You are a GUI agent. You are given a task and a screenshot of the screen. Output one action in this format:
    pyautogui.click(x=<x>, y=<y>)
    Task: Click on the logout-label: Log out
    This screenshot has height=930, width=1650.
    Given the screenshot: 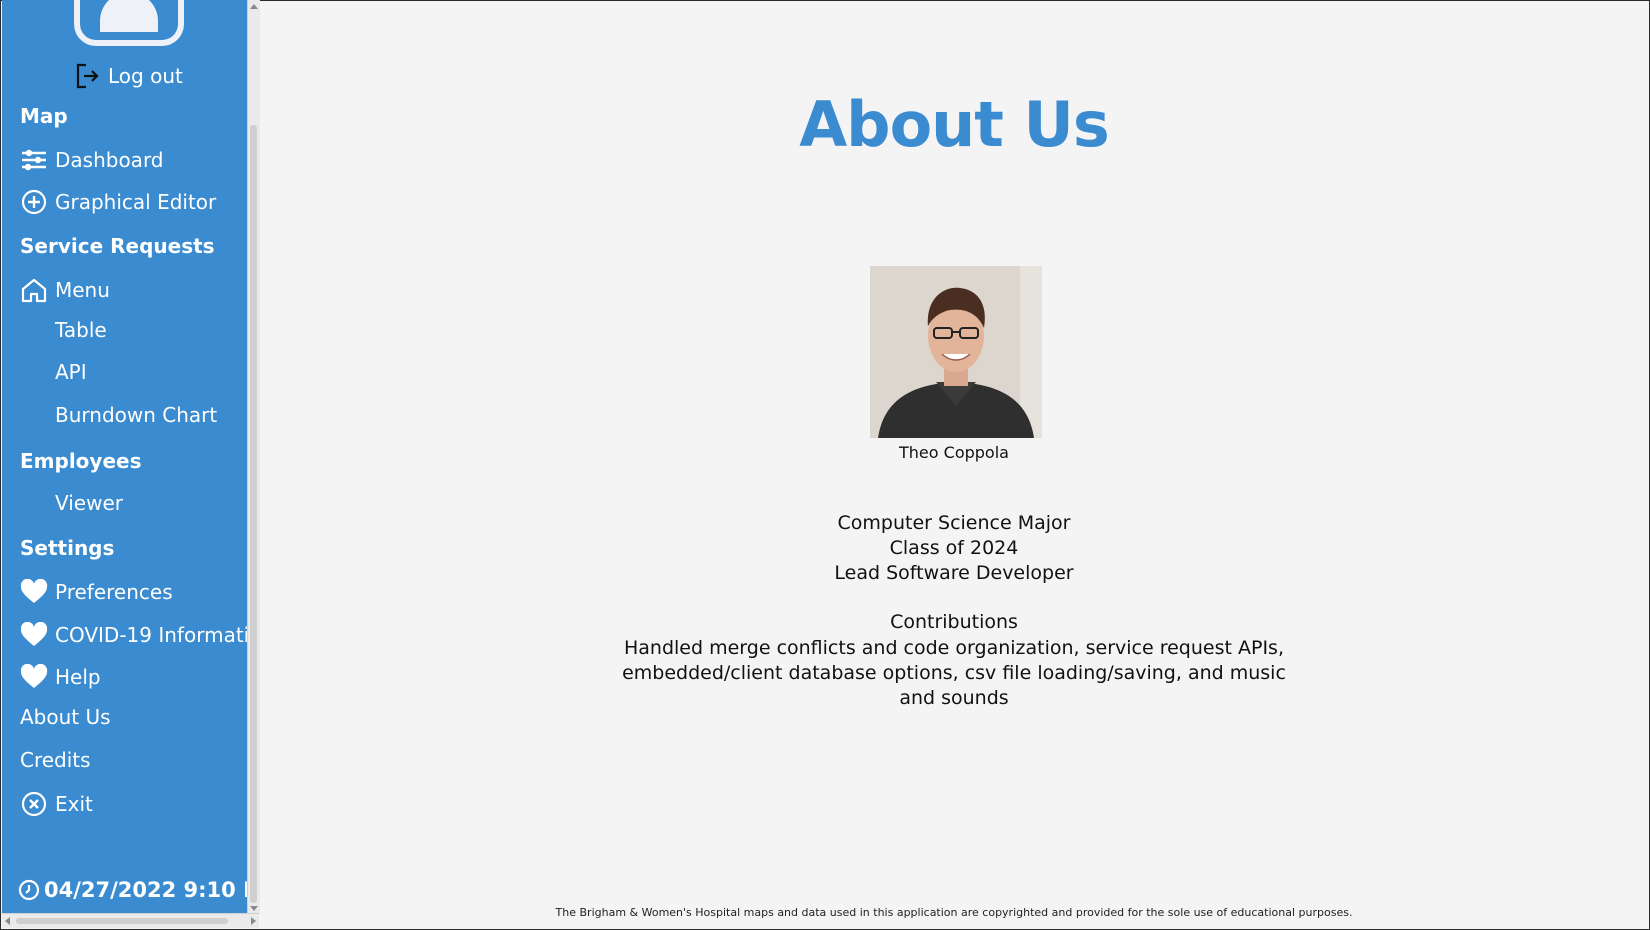 What is the action you would take?
    pyautogui.click(x=145, y=76)
    